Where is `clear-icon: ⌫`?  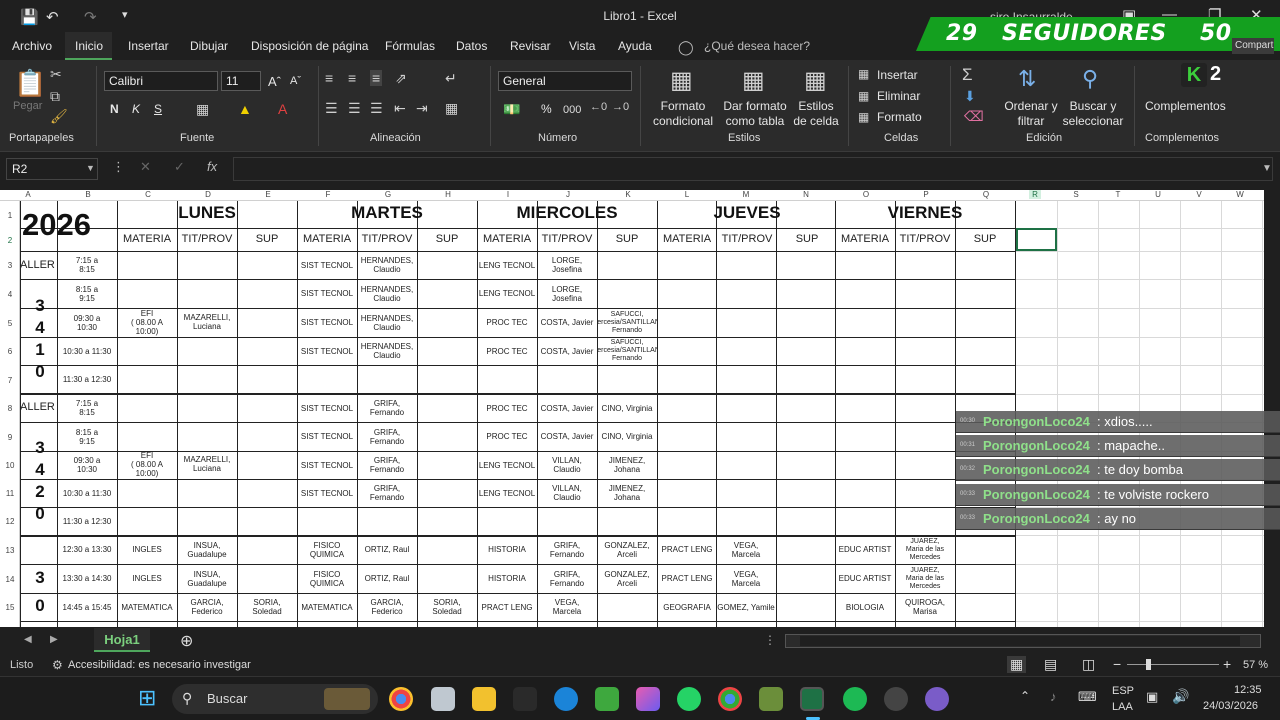 clear-icon: ⌫ is located at coordinates (974, 116).